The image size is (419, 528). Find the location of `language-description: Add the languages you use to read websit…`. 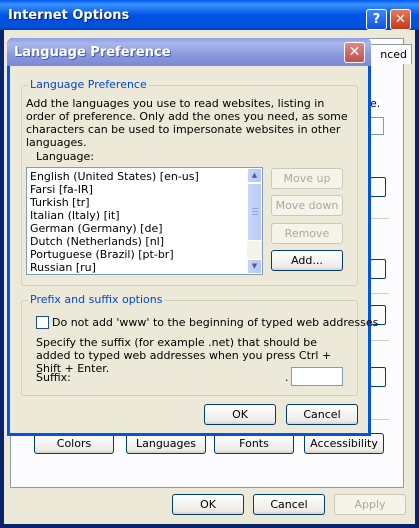

language-description: Add the languages you use to read websit… is located at coordinates (187, 123).